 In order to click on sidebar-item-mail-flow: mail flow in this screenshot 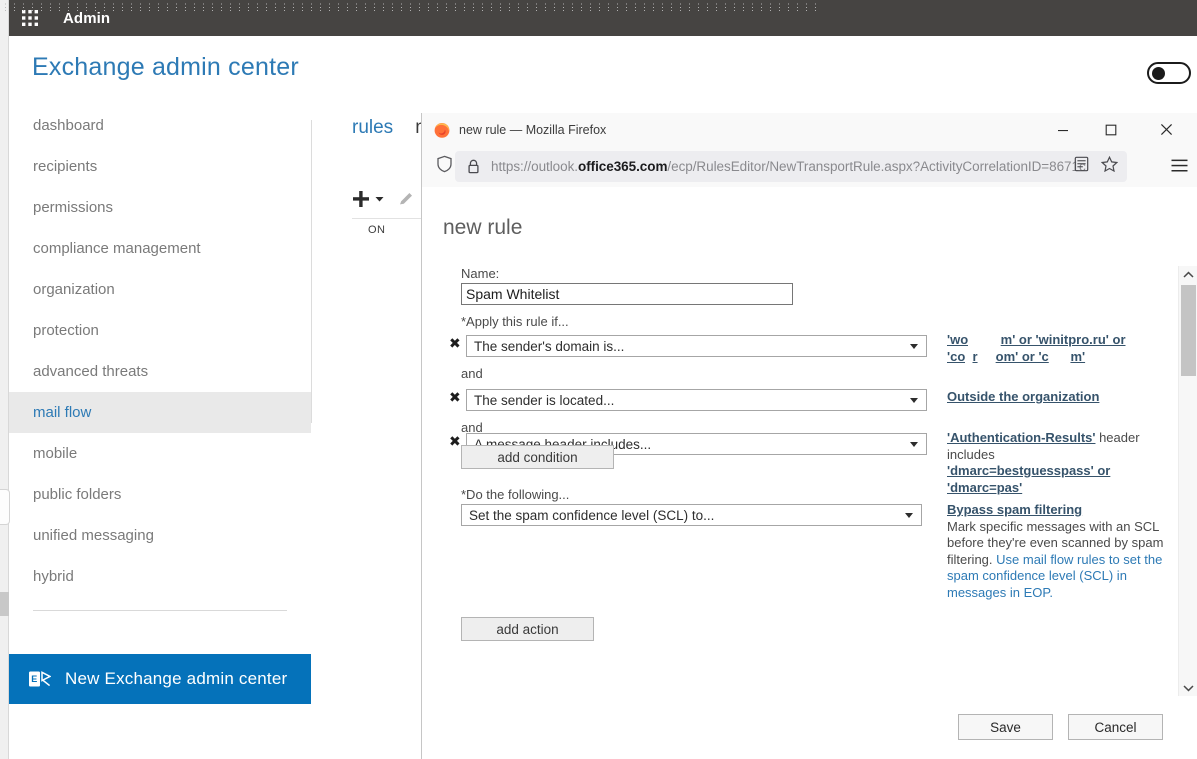, I will do `click(160, 412)`.